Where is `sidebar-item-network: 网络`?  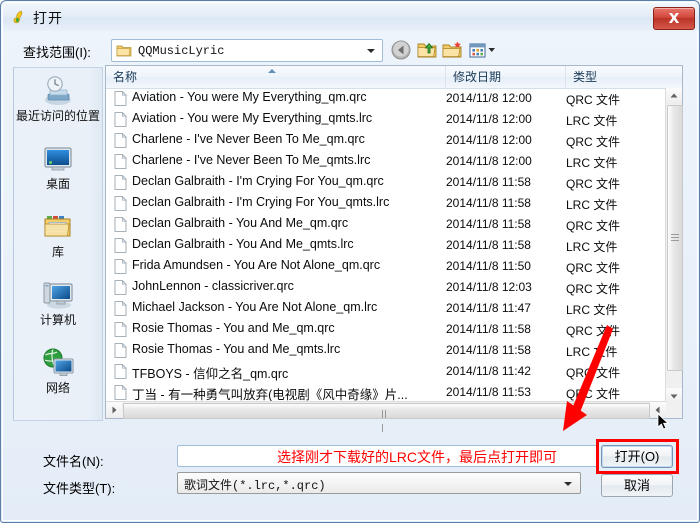 sidebar-item-network: 网络 is located at coordinates (58, 375).